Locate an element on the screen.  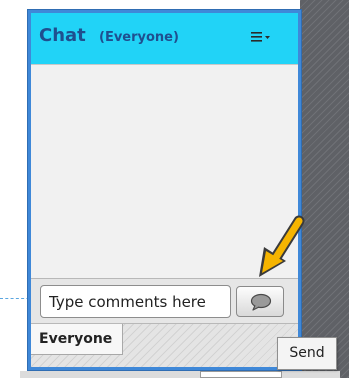
send-tooltip: Send is located at coordinates (307, 353).